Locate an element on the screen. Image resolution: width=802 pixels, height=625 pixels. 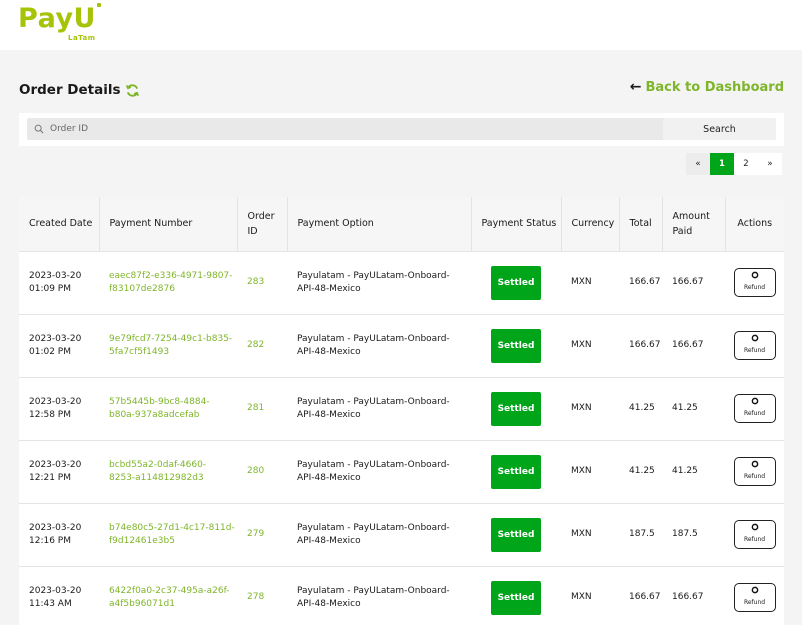
header-created-date: Created Date is located at coordinates (59, 224).